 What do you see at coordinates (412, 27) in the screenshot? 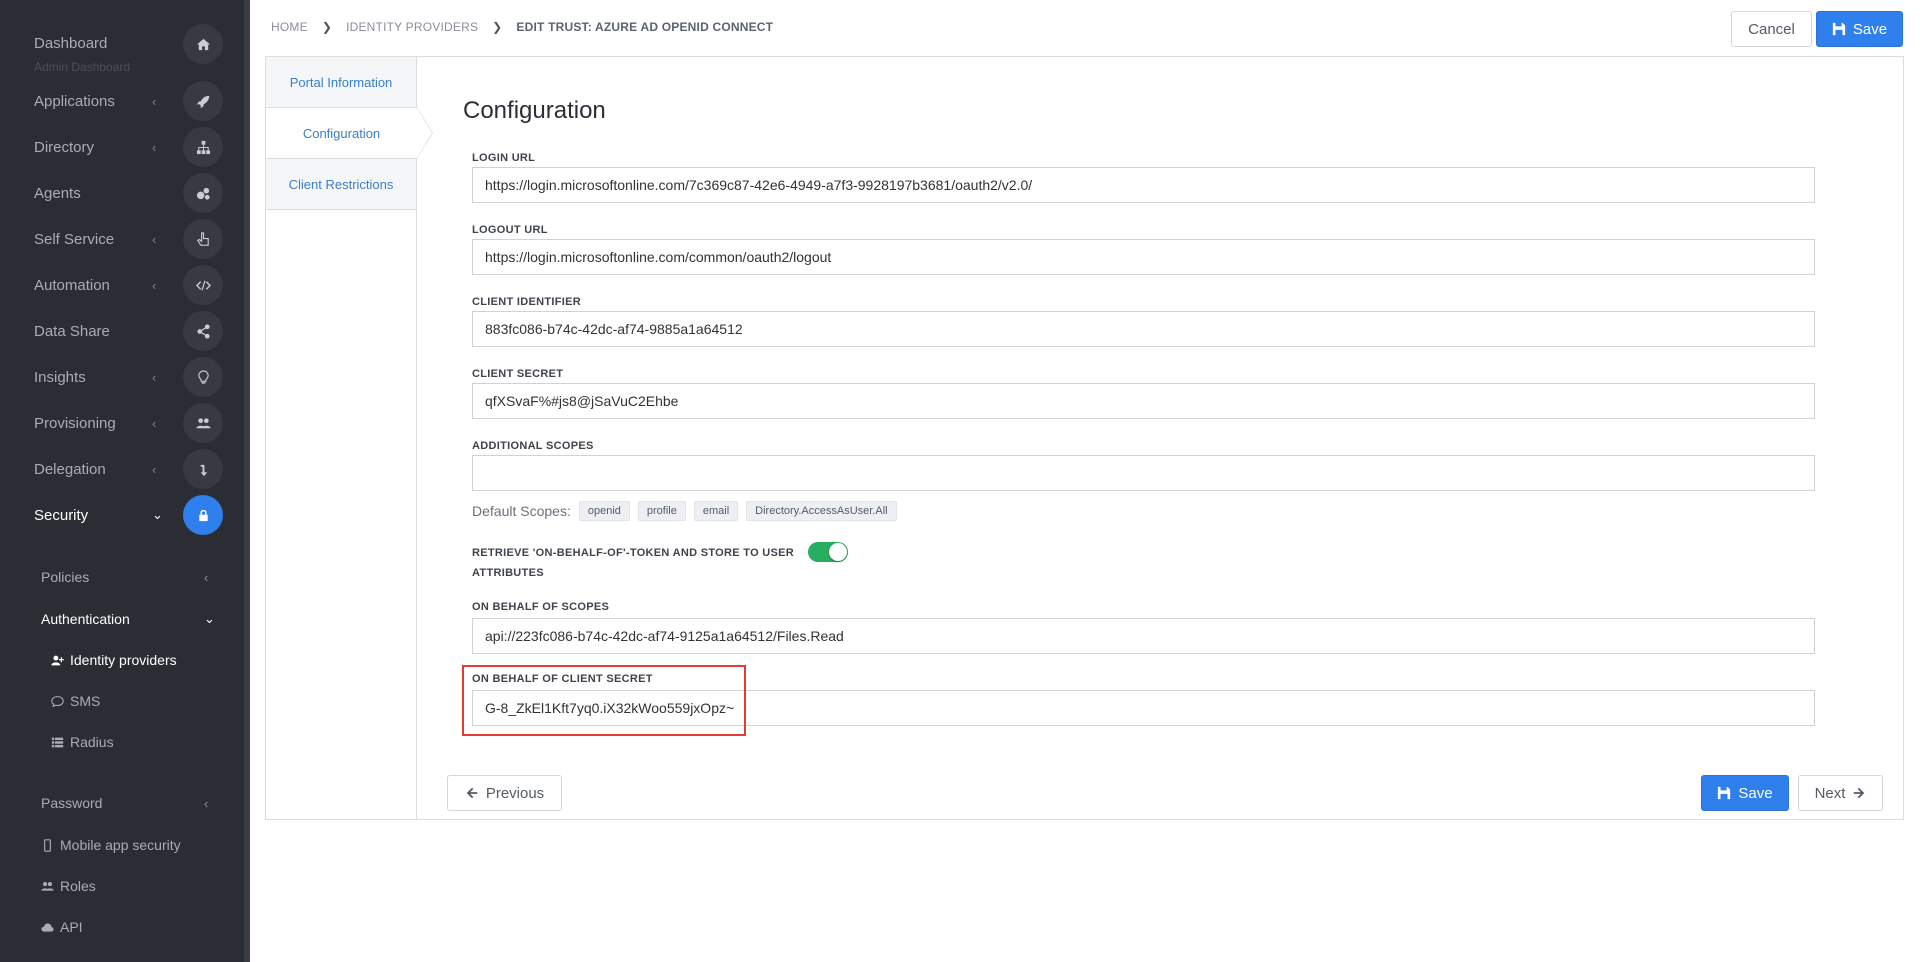
I see `breadcrumb-identity-providers: IDENTITY PROVIDERS` at bounding box center [412, 27].